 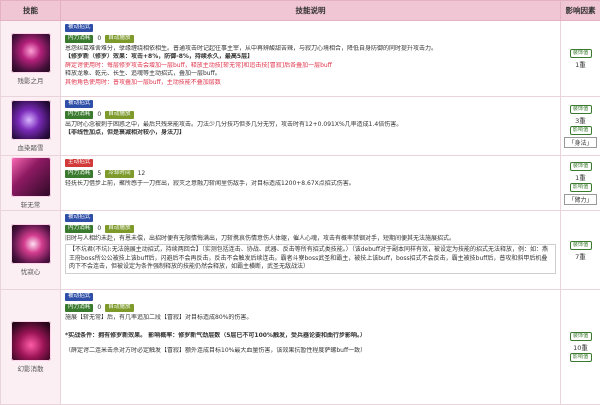 What do you see at coordinates (30, 148) in the screenshot?
I see `skill-name: 血染踏雪` at bounding box center [30, 148].